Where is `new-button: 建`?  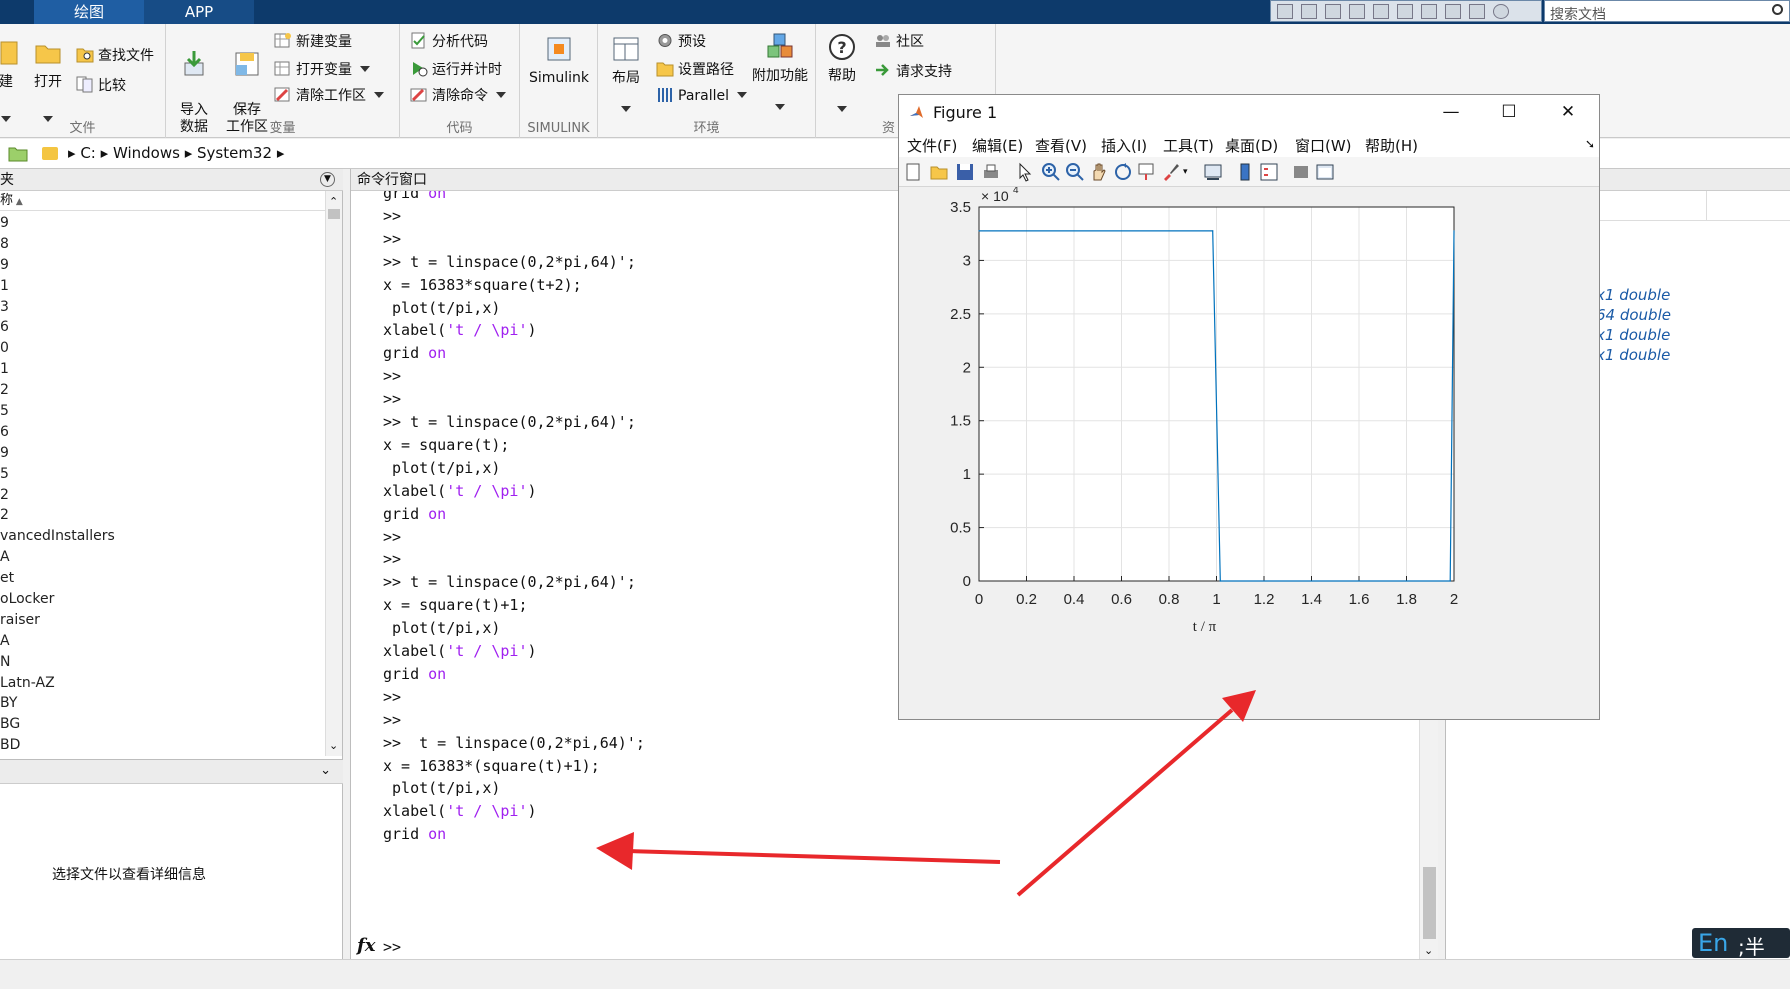
new-button: 建 is located at coordinates (12, 80).